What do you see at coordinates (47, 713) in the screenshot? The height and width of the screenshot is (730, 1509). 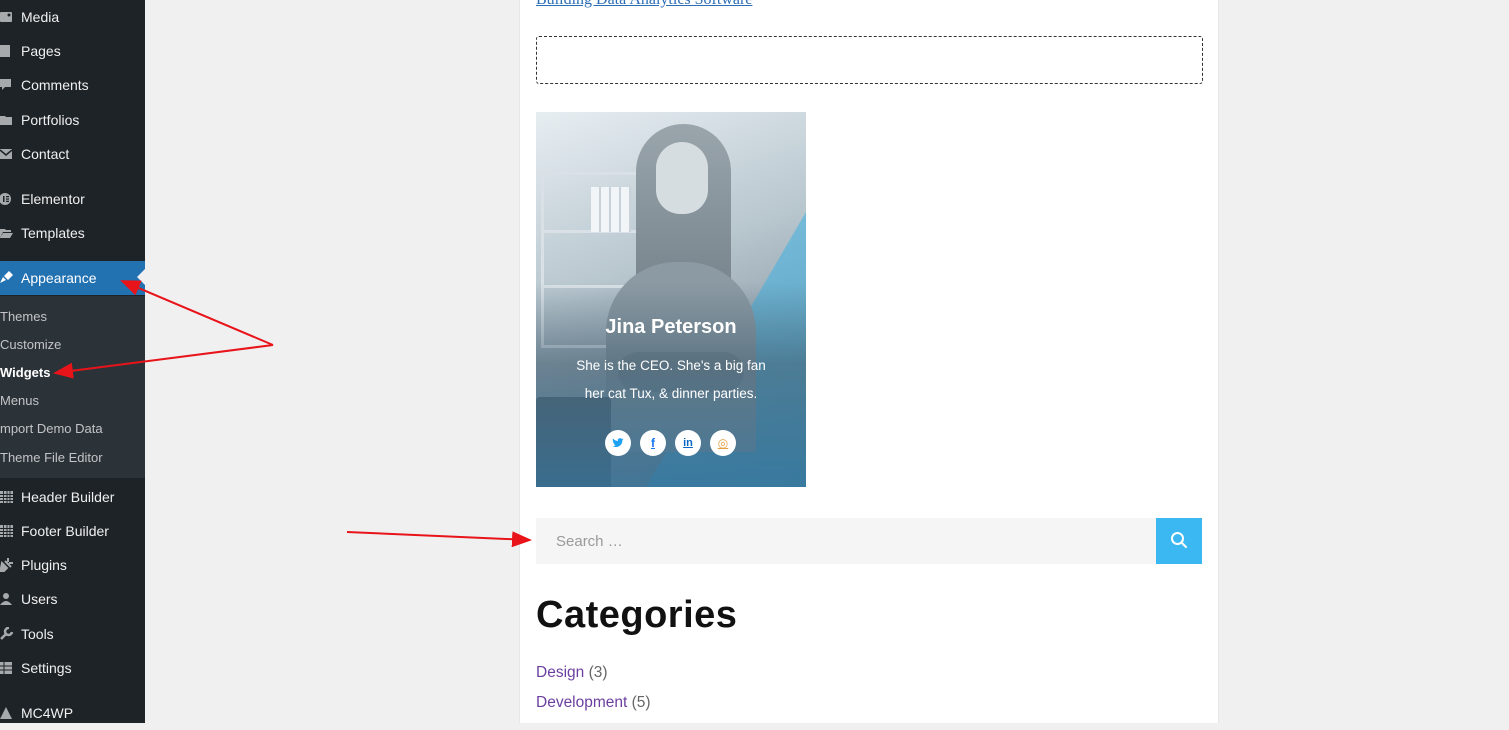 I see `menu-item-label: MC4WP` at bounding box center [47, 713].